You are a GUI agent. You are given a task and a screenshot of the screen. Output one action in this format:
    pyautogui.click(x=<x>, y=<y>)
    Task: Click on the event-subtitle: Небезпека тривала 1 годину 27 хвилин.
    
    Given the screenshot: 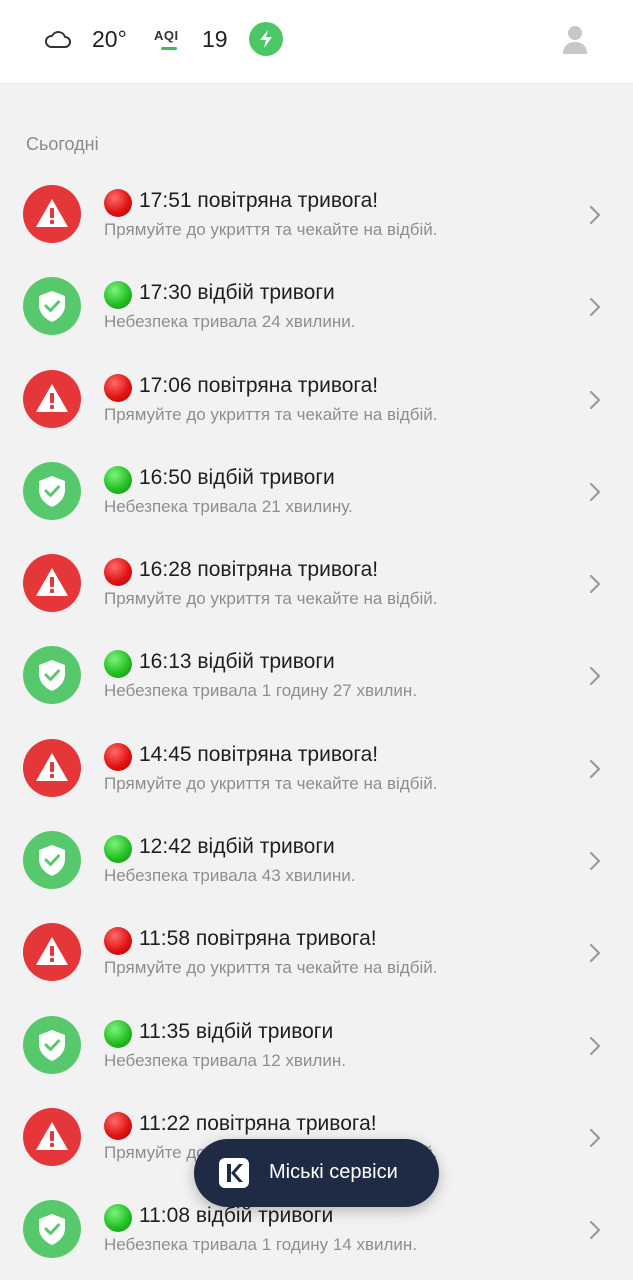 What is the action you would take?
    pyautogui.click(x=261, y=691)
    